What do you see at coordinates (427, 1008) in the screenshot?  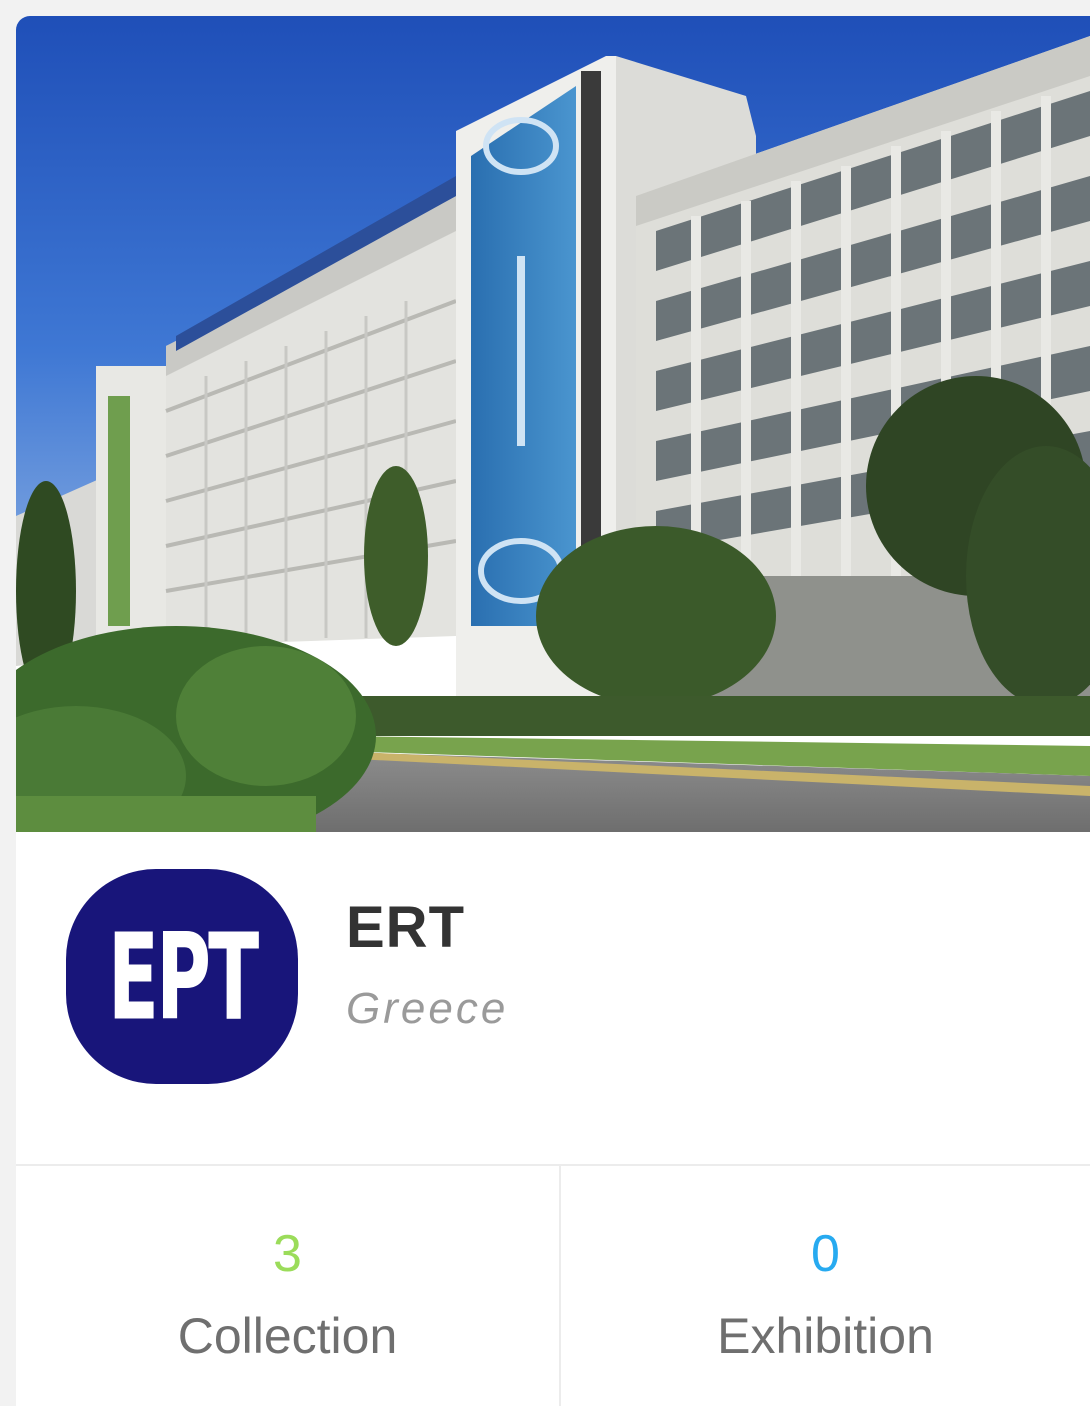 I see `organization-country: Greece` at bounding box center [427, 1008].